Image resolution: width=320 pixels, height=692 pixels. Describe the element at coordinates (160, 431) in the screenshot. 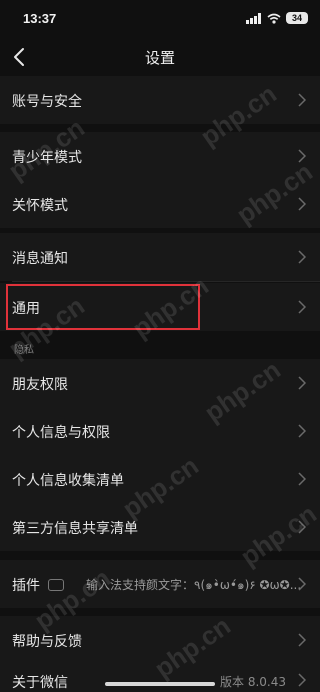

I see `settings-item-personal-info-permissions: 个人信息与权限` at that location.